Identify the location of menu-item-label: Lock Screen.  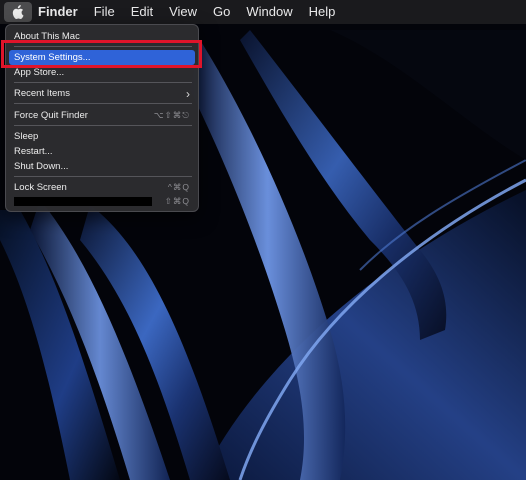
(40, 187).